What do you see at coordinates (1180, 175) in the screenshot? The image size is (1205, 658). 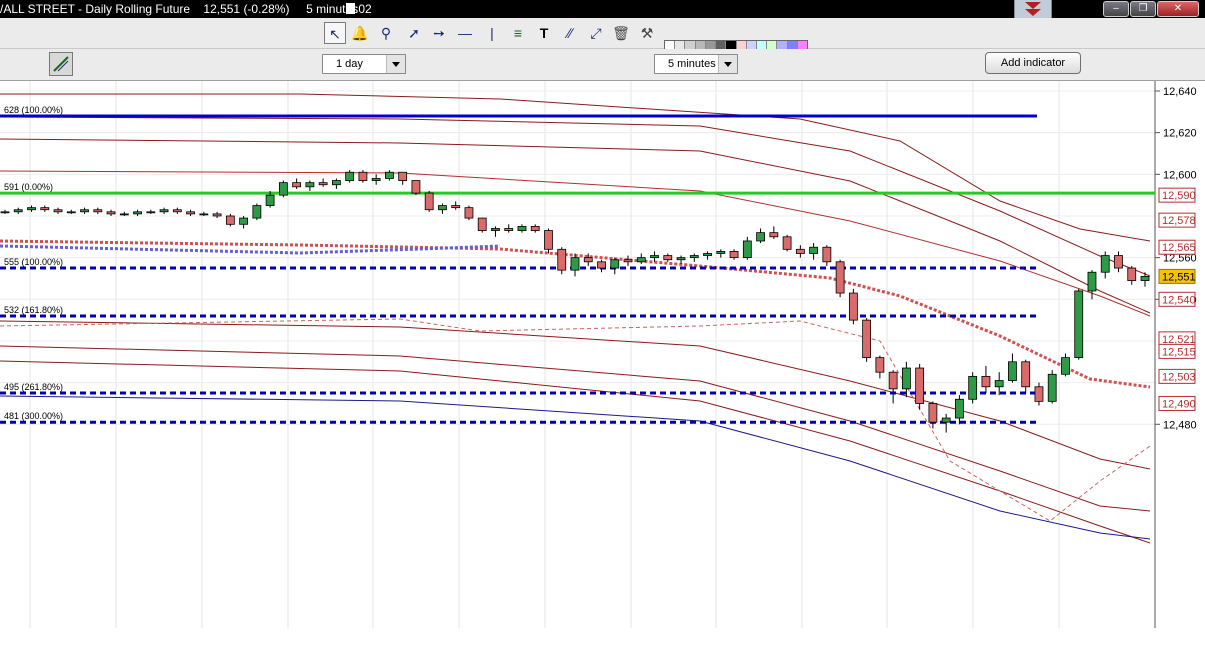 I see `y-tick-label: 12,600` at bounding box center [1180, 175].